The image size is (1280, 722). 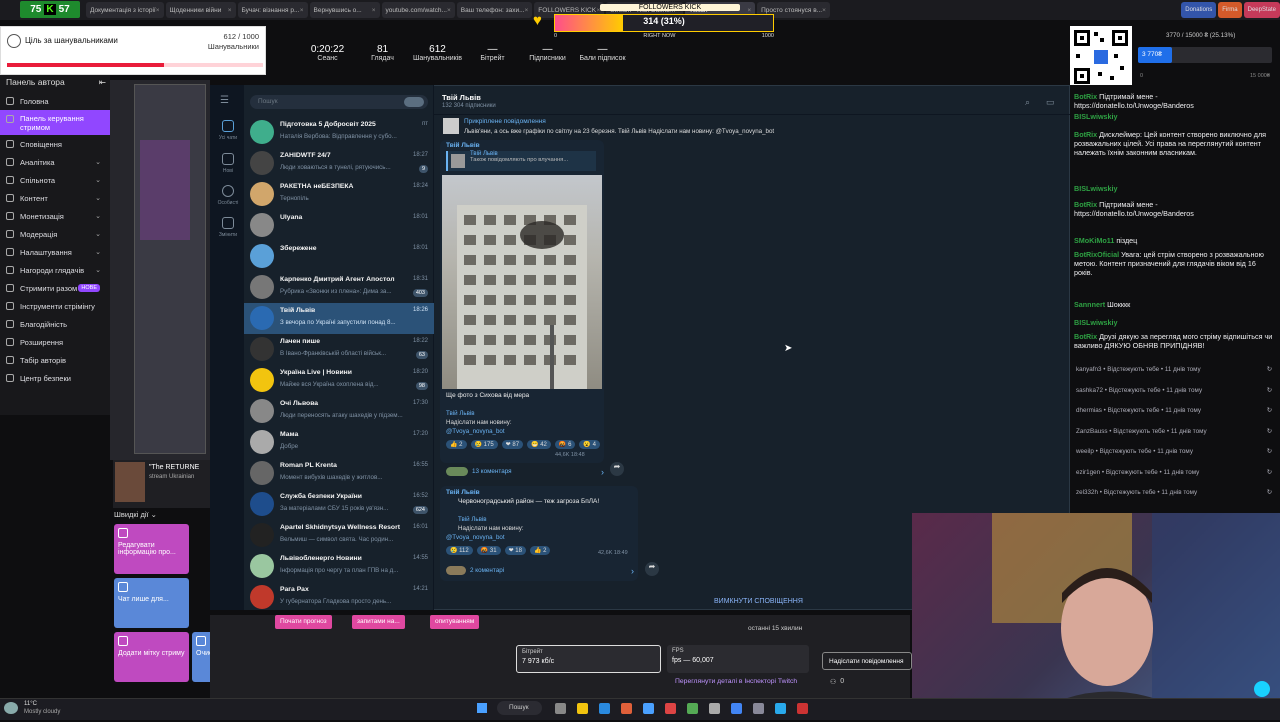 What do you see at coordinates (125, 10) in the screenshot?
I see `browser-tab: Документація з історії ×` at bounding box center [125, 10].